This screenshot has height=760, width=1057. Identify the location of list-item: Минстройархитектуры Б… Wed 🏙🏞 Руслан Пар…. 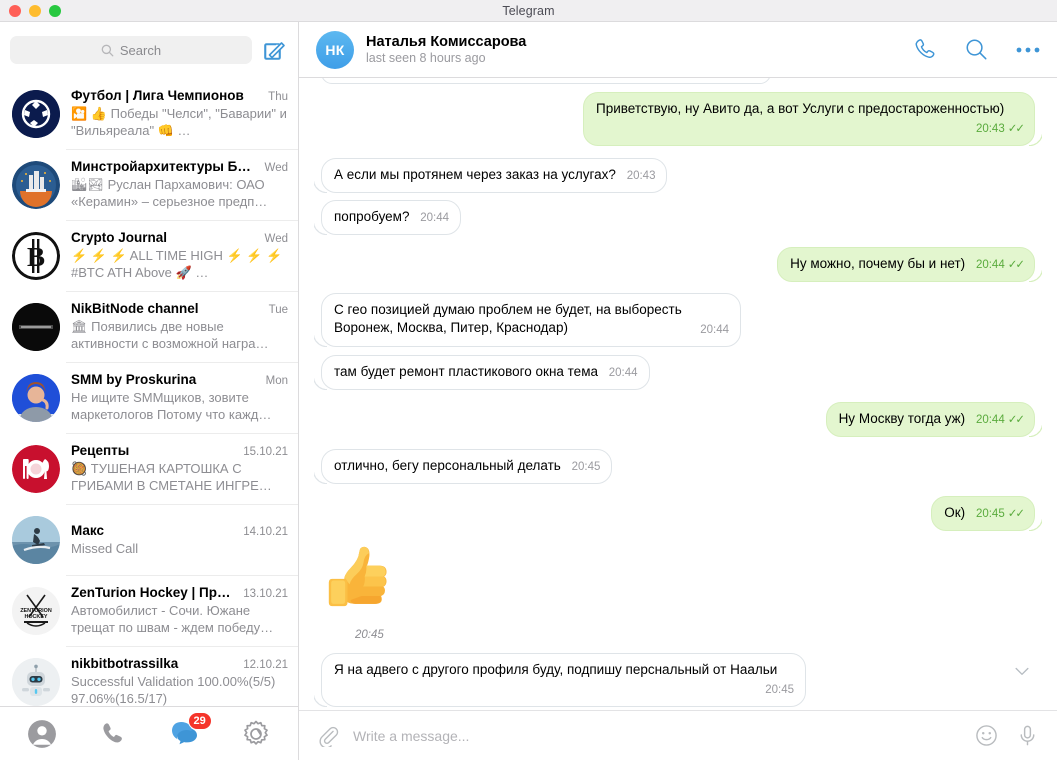
(149, 184).